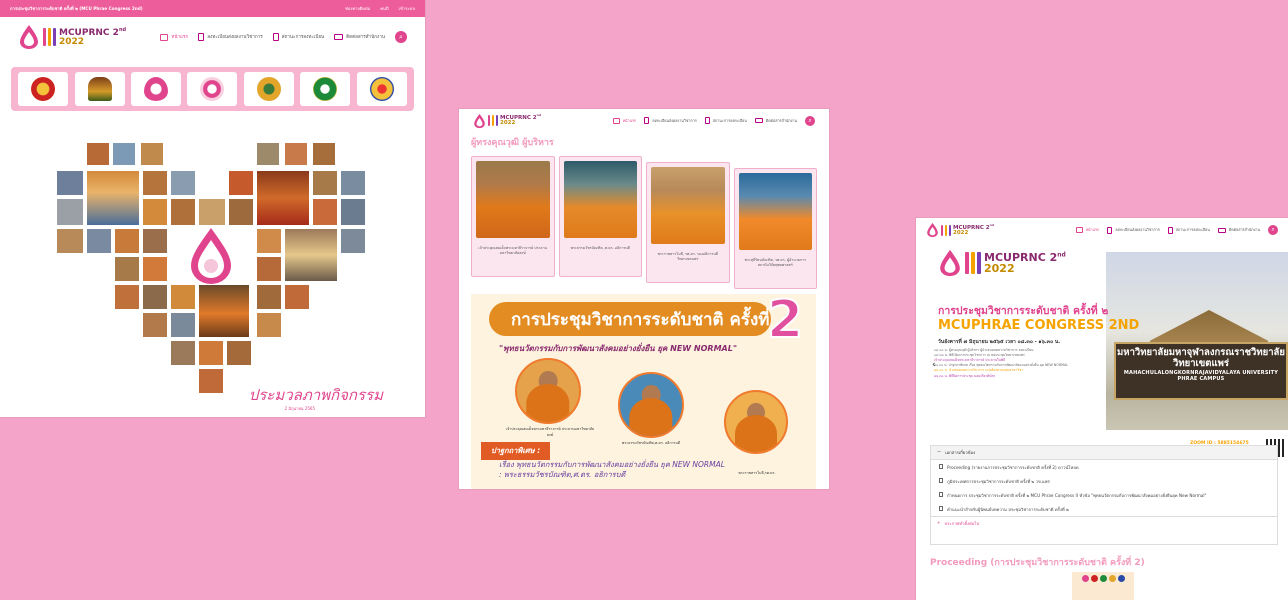  I want to click on hero-brand-year: 2022, so click(999, 268).